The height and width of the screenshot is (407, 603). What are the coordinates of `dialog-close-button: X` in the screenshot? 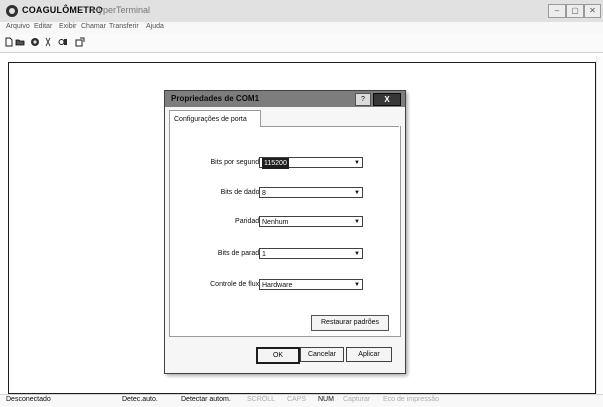 It's located at (387, 99).